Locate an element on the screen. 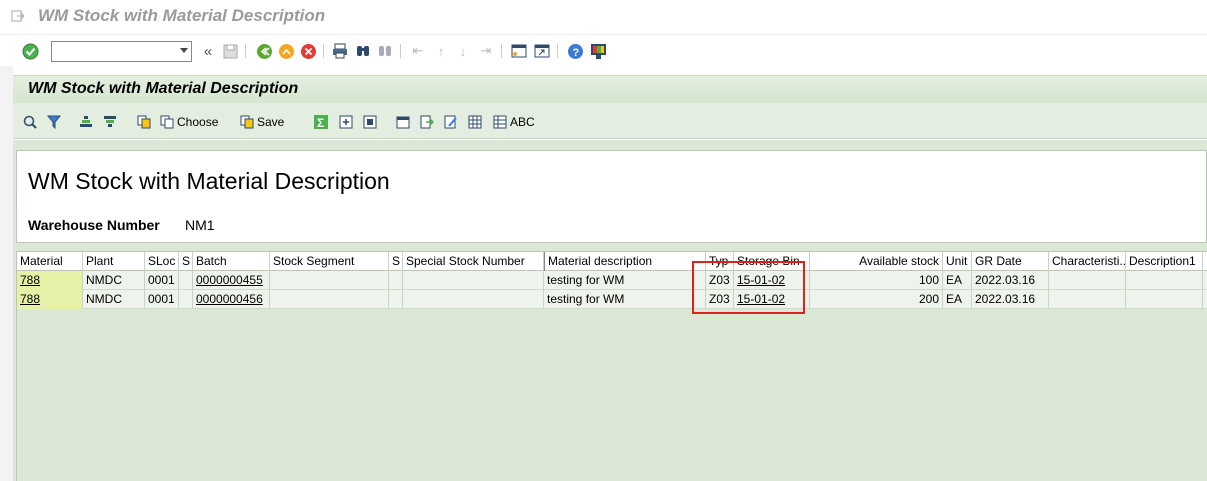 The image size is (1207, 481). print-preview-icon is located at coordinates (404, 122).